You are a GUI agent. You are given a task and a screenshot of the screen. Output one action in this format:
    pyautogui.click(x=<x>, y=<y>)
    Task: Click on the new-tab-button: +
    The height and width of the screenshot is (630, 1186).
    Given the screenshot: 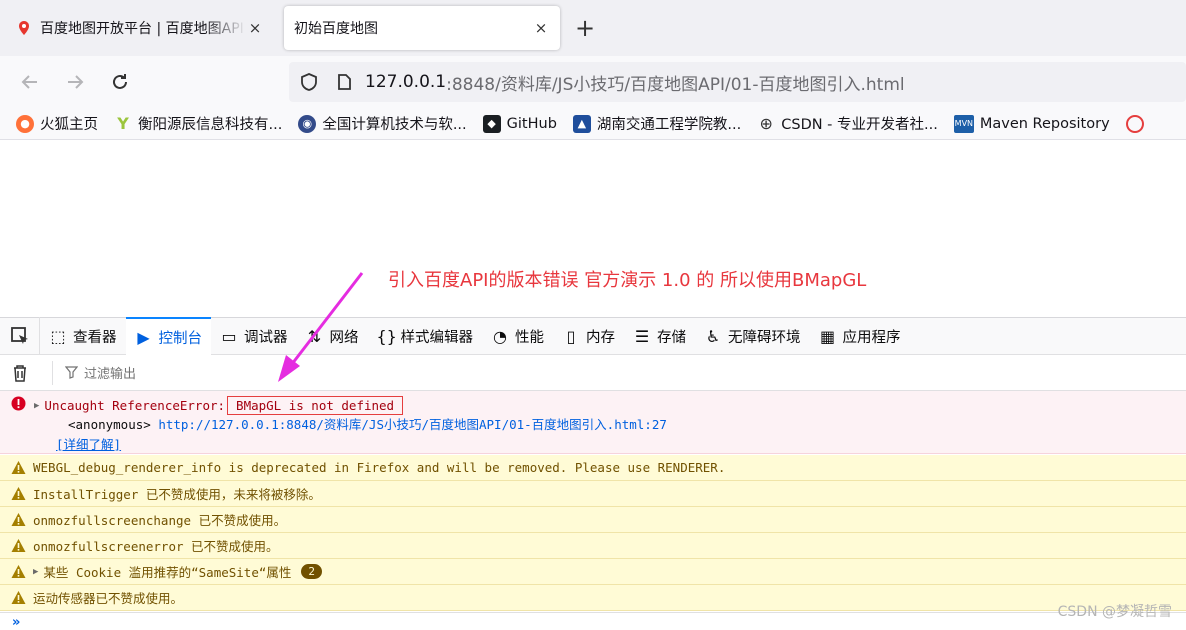 What is the action you would take?
    pyautogui.click(x=585, y=28)
    